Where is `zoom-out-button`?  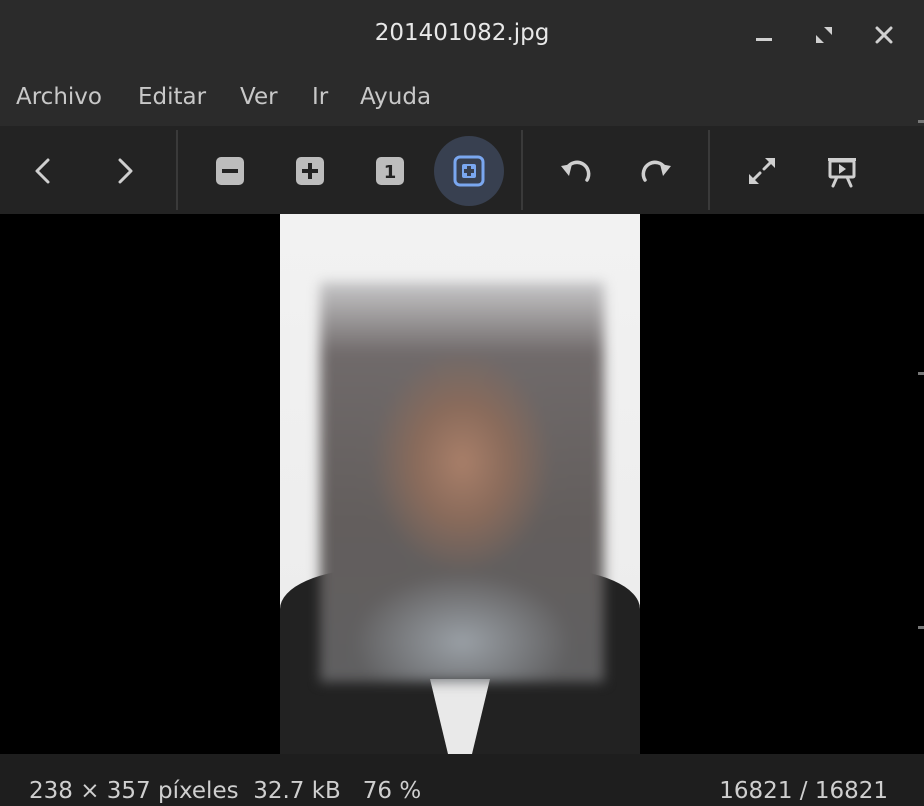 zoom-out-button is located at coordinates (230, 171).